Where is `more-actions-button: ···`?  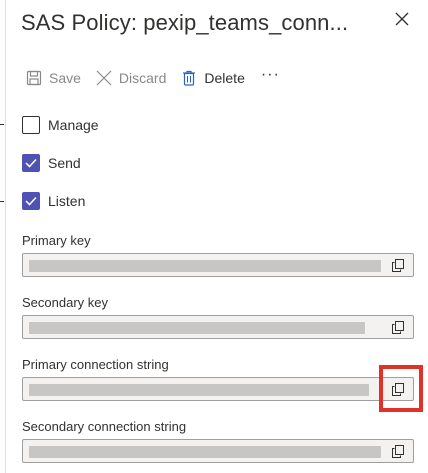
more-actions-button: ··· is located at coordinates (270, 77).